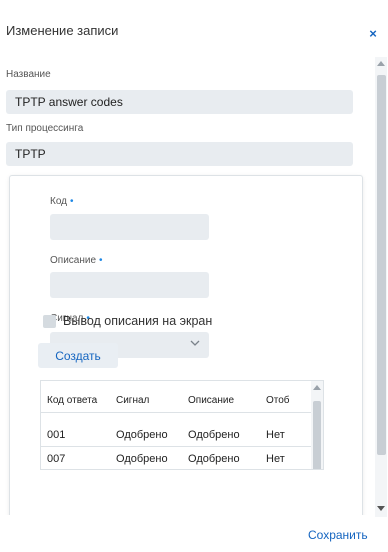 This screenshot has height=552, width=388. I want to click on dialog-footer: Сохранить, so click(194, 534).